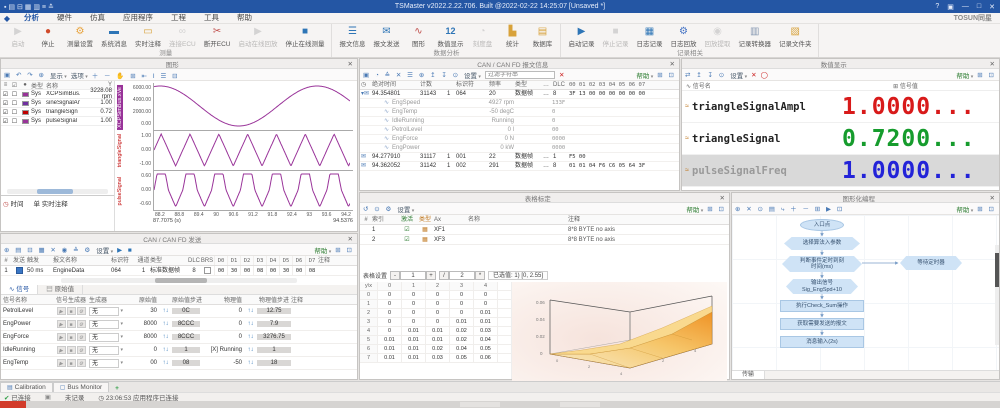 Image resolution: width=1000 pixels, height=408 pixels. Describe the element at coordinates (48, 37) in the screenshot. I see `ribbon-button: ● 停止` at that location.